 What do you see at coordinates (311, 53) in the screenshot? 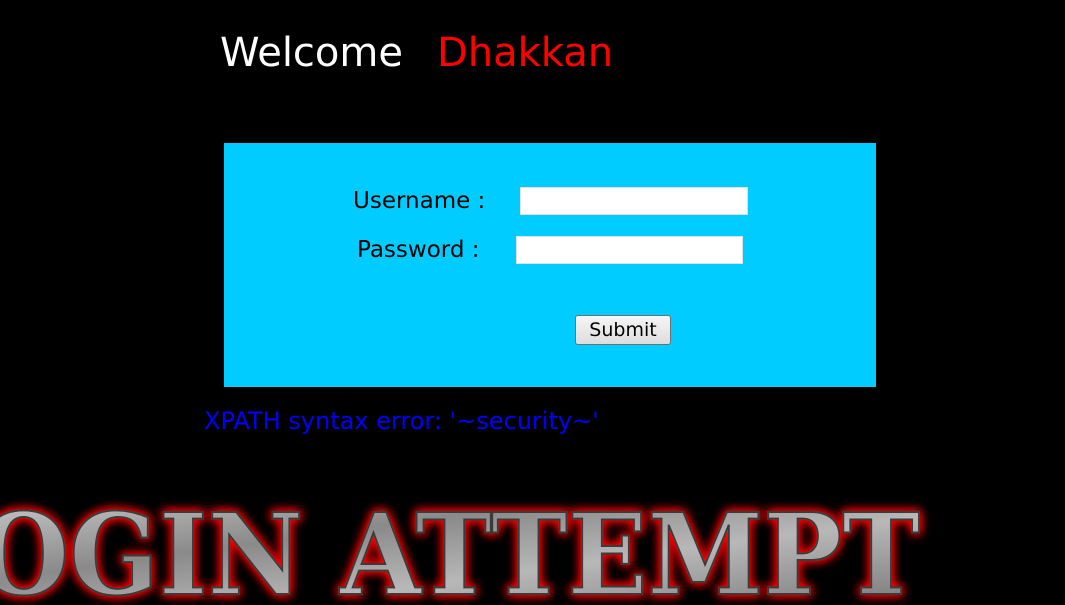
I see `welcome-text: Welcome` at bounding box center [311, 53].